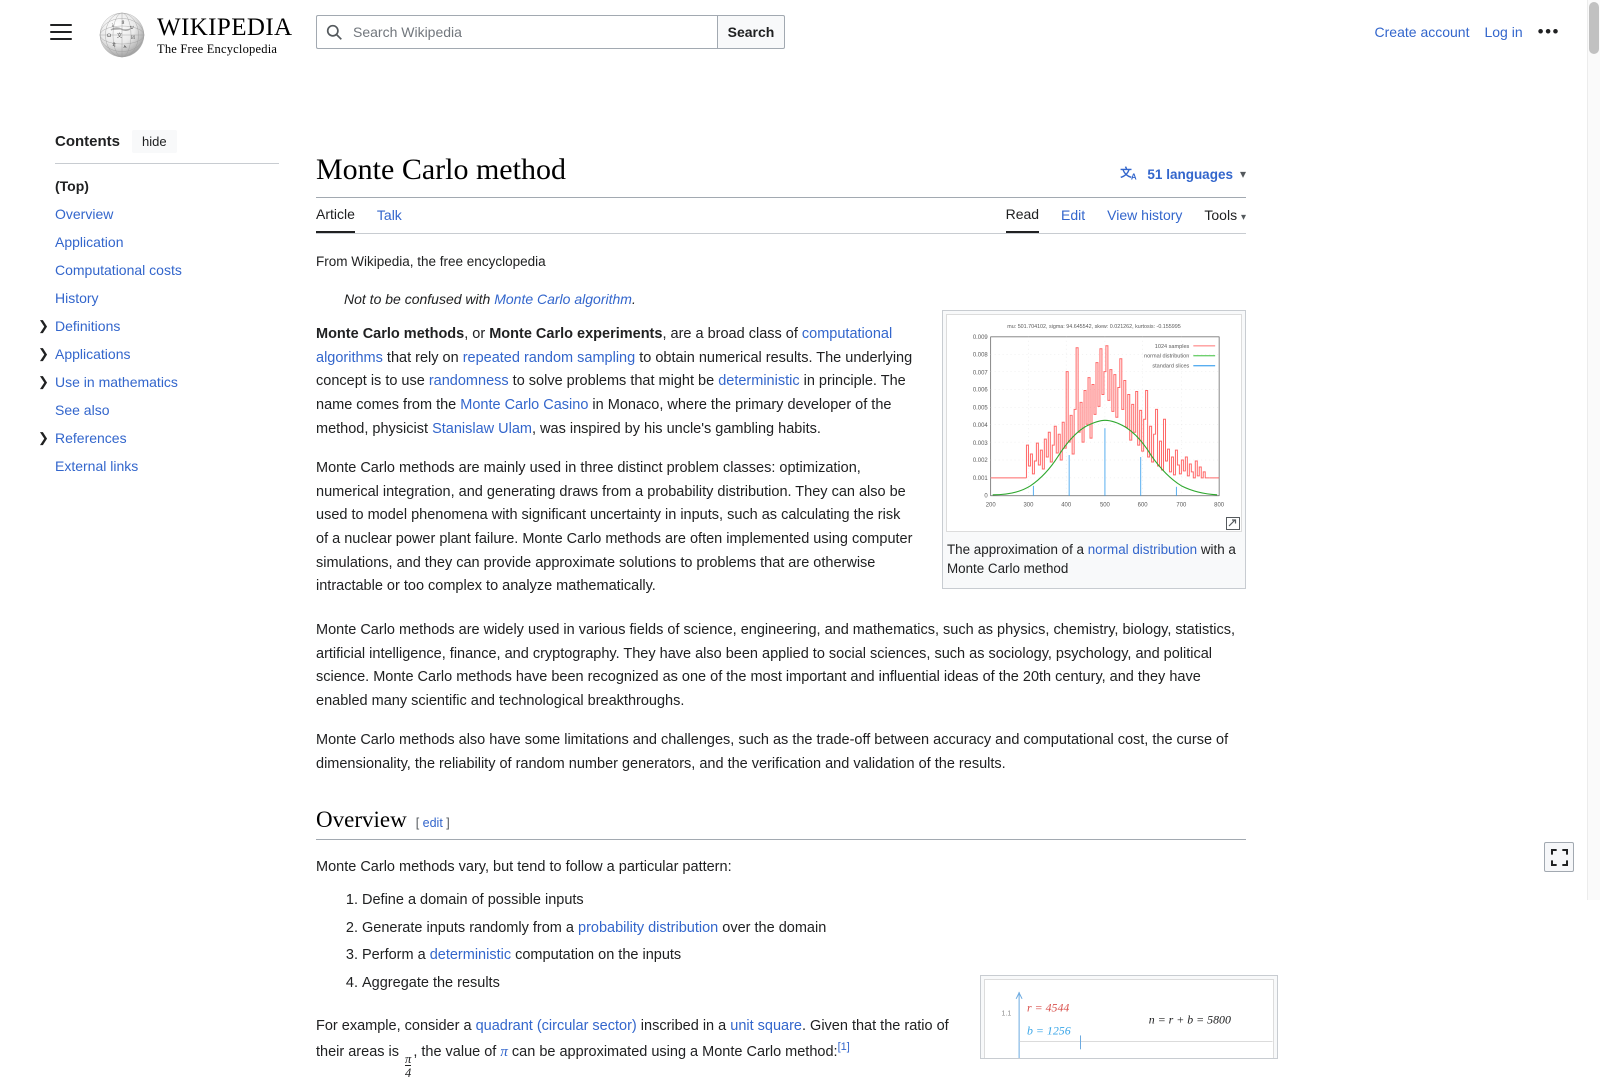 The height and width of the screenshot is (1080, 1600). I want to click on toc-item-label: References, so click(91, 438).